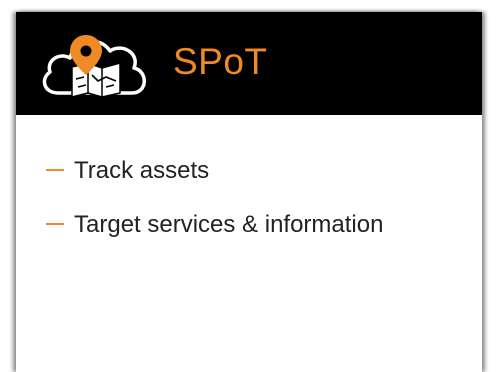 The width and height of the screenshot is (498, 372). I want to click on list-item: Target services & information, so click(214, 225).